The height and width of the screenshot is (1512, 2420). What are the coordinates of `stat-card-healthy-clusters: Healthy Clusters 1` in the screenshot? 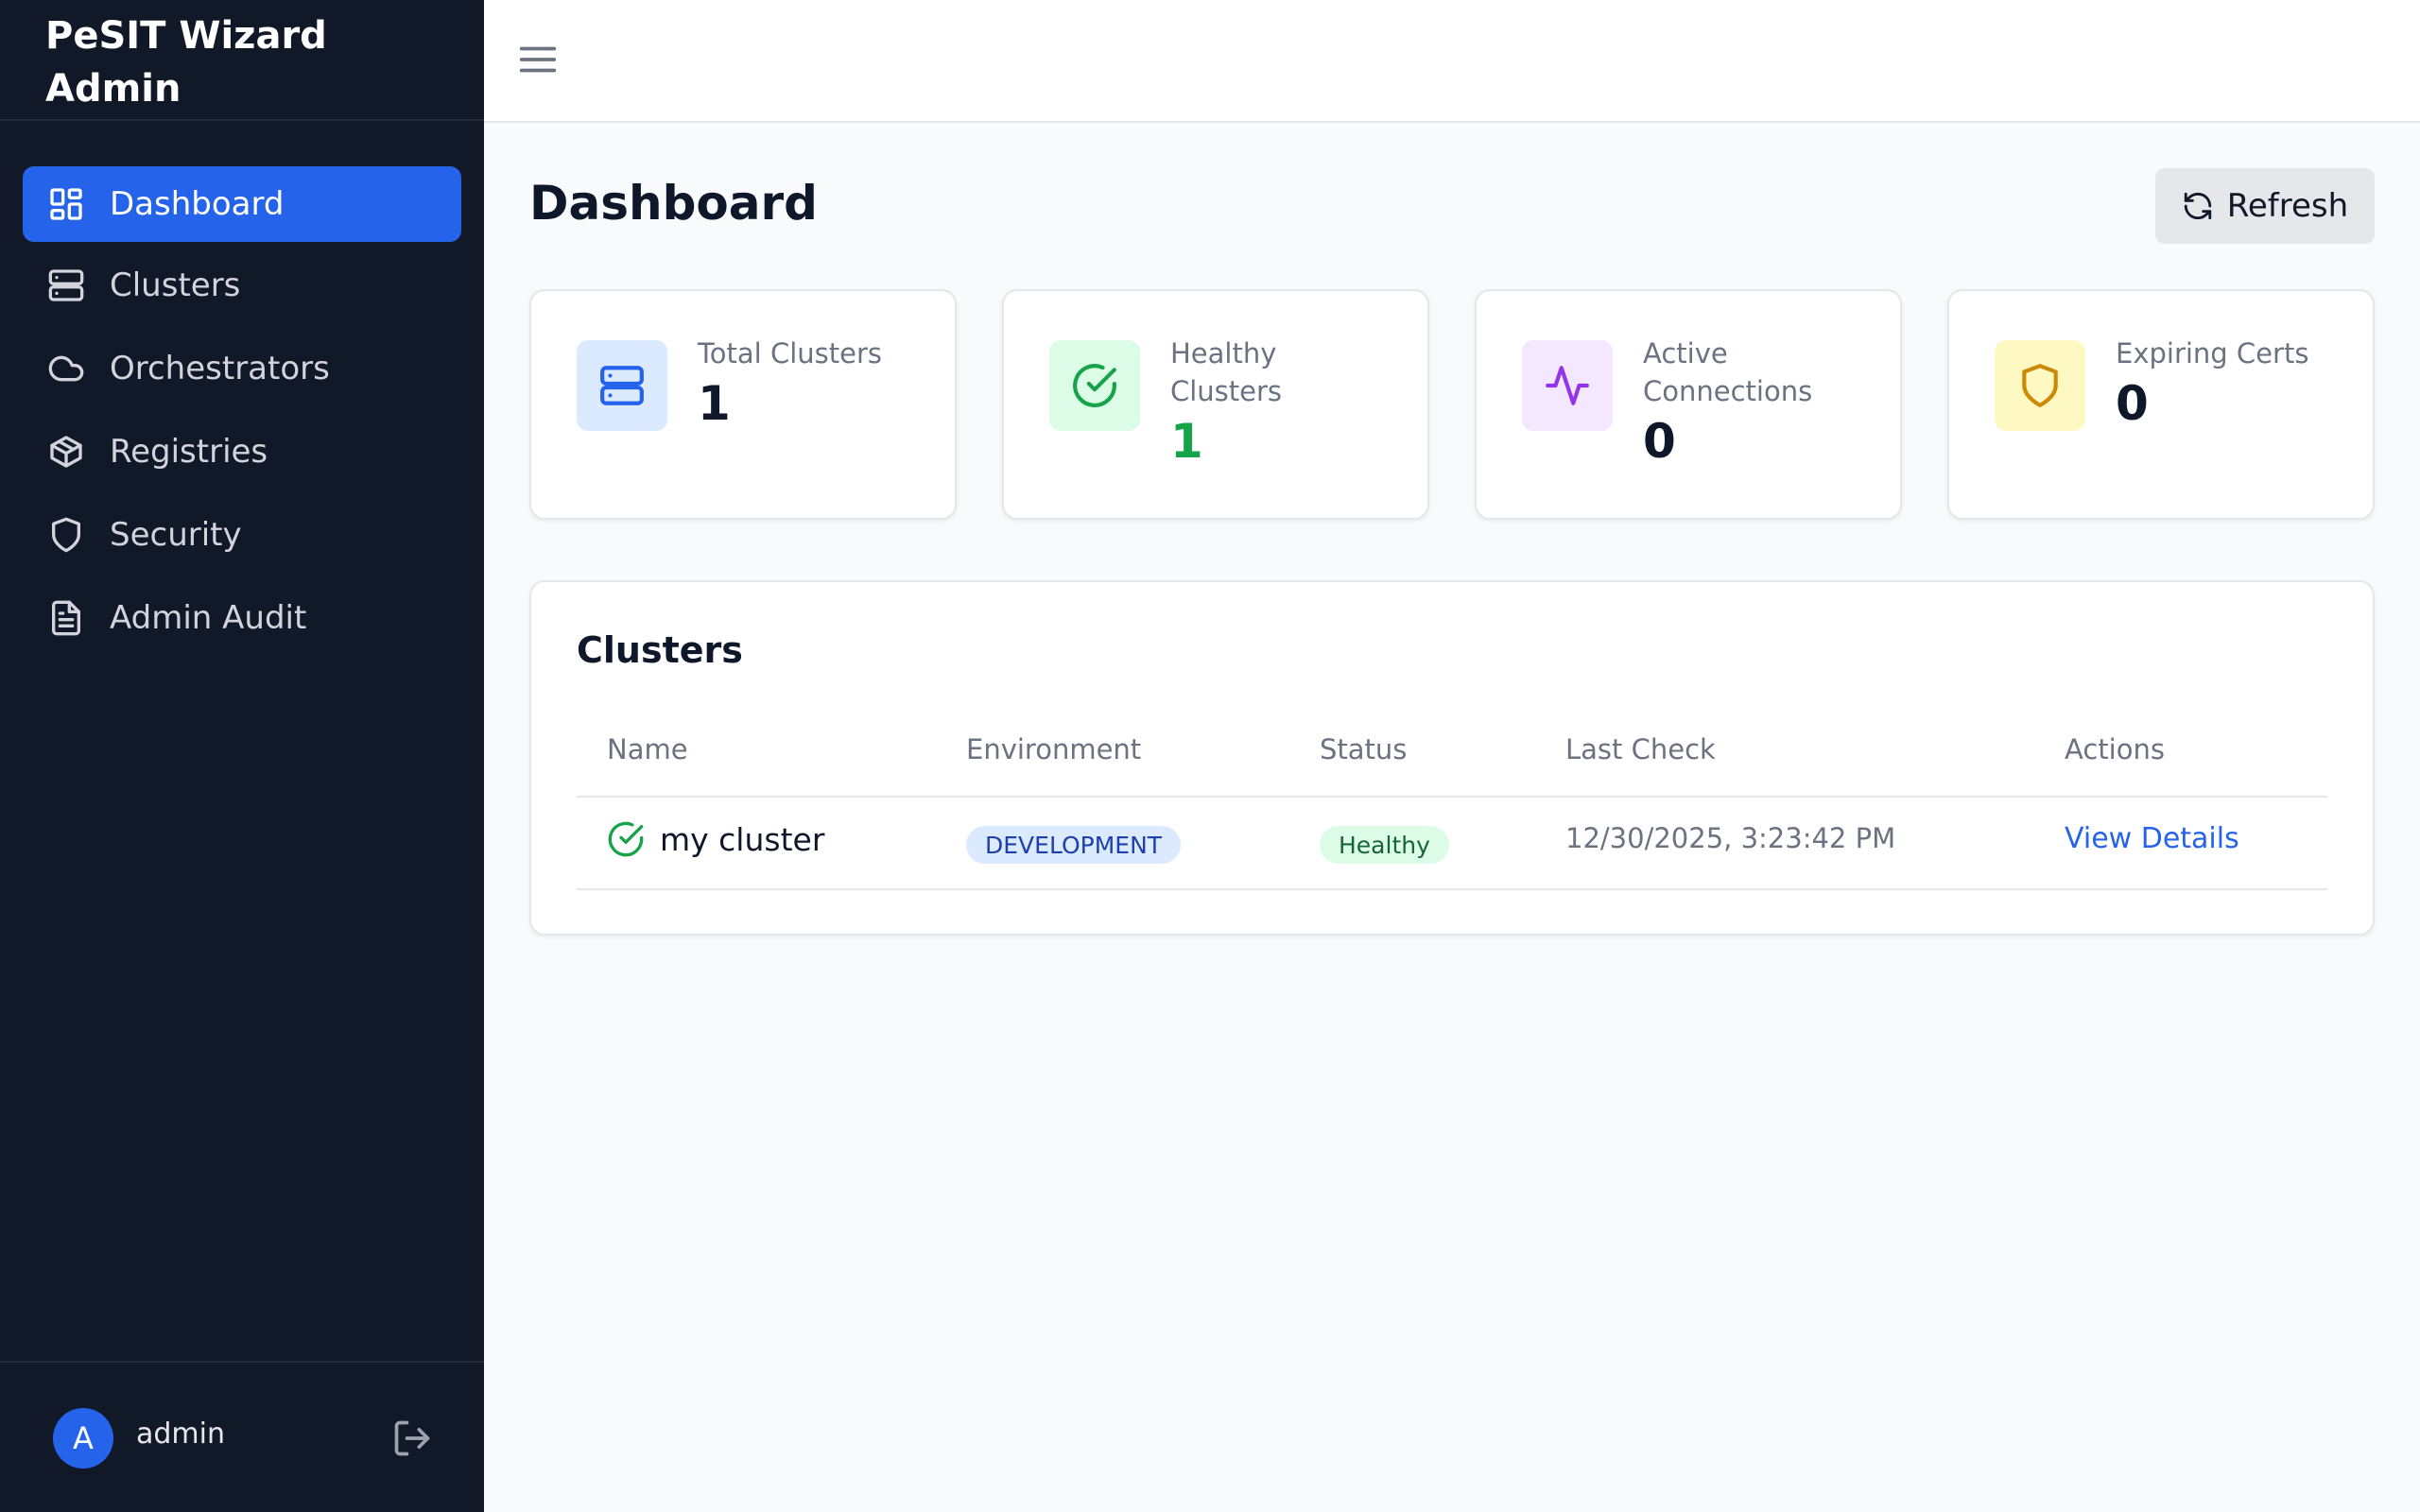 It's located at (1215, 404).